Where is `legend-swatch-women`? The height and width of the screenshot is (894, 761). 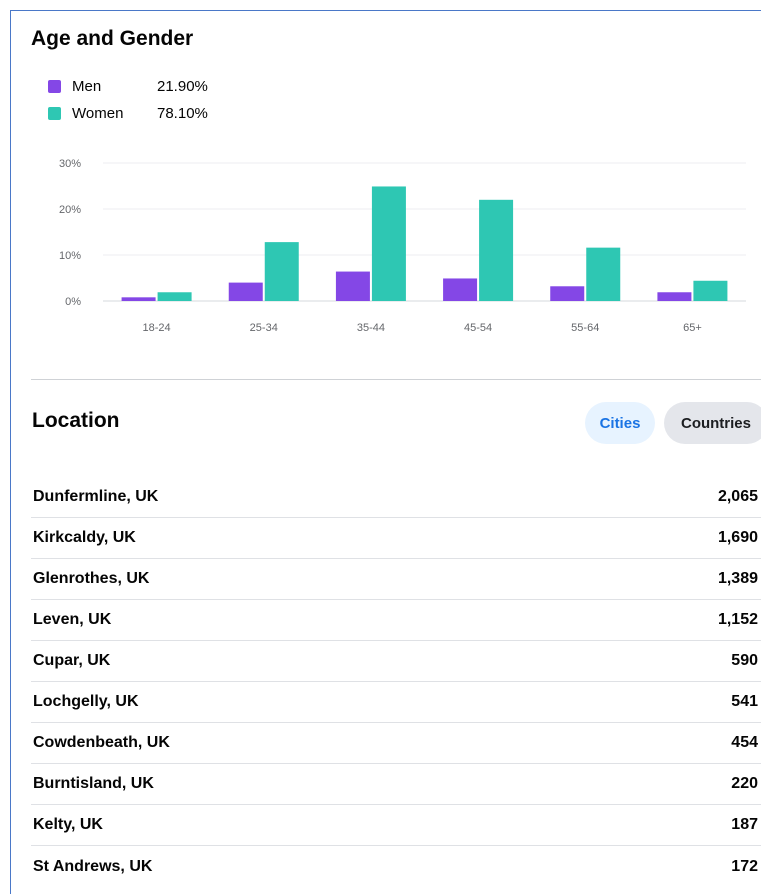 legend-swatch-women is located at coordinates (54, 113).